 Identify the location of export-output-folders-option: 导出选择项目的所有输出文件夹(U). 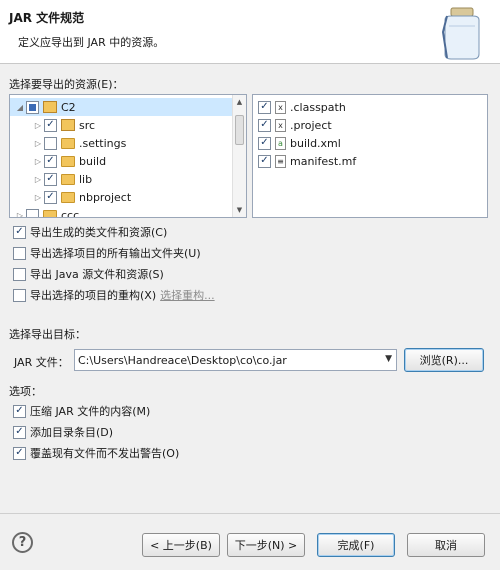
(107, 253).